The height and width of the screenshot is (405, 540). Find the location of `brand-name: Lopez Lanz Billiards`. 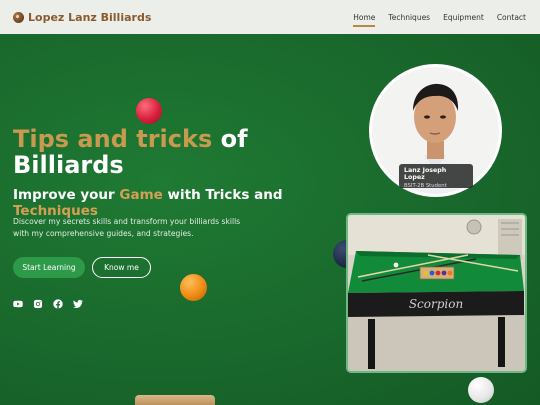

brand-name: Lopez Lanz Billiards is located at coordinates (90, 17).